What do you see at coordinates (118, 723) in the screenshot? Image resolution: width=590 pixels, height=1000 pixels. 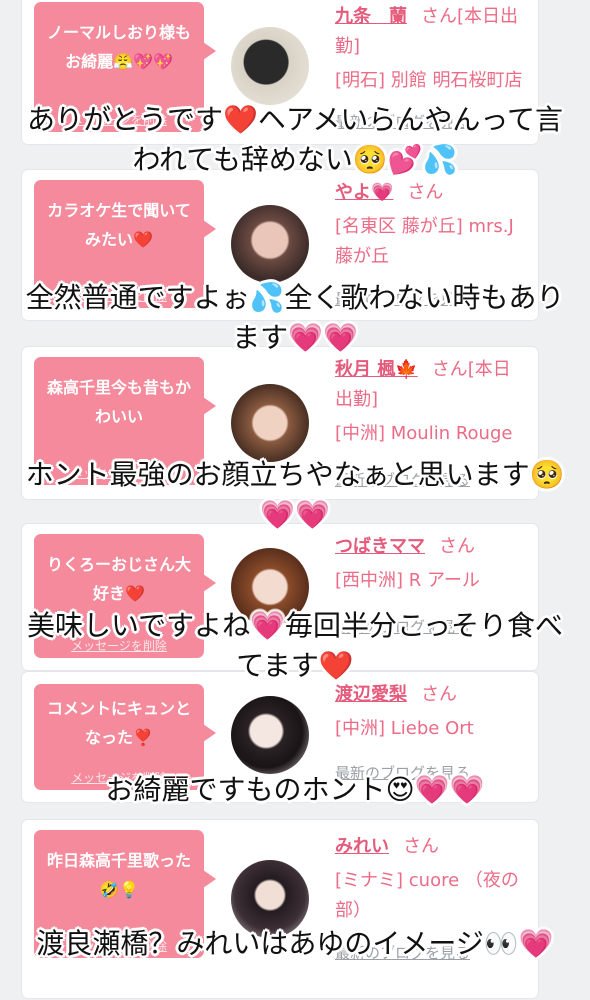 I see `message-text: コメントにキュンとなった❣️` at bounding box center [118, 723].